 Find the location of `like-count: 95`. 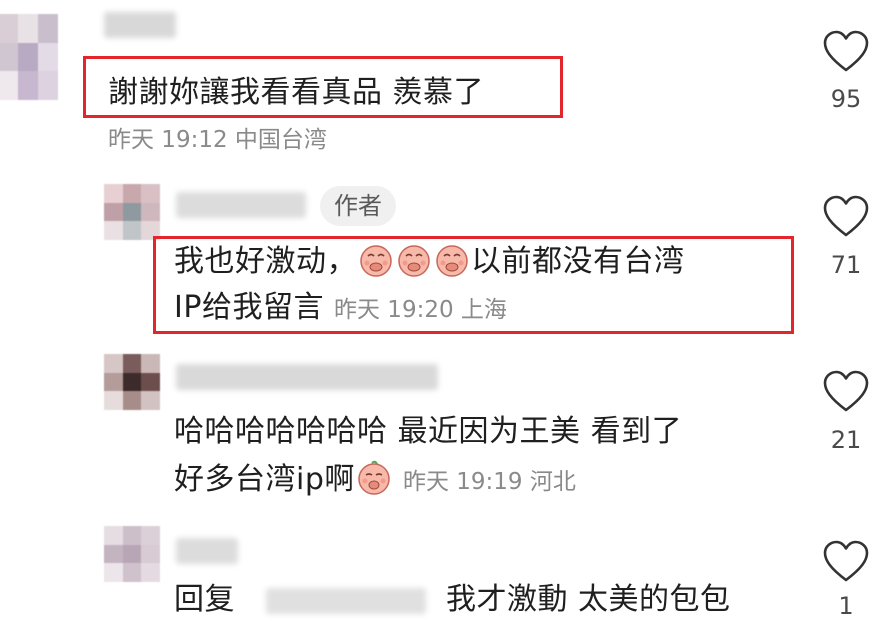

like-count: 95 is located at coordinates (846, 99).